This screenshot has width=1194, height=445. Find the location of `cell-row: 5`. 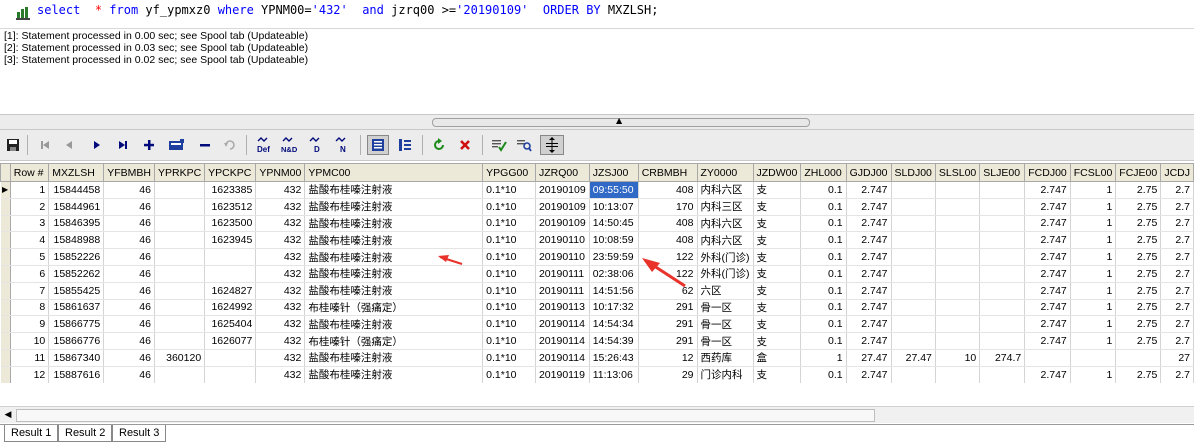

cell-row: 5 is located at coordinates (30, 257).